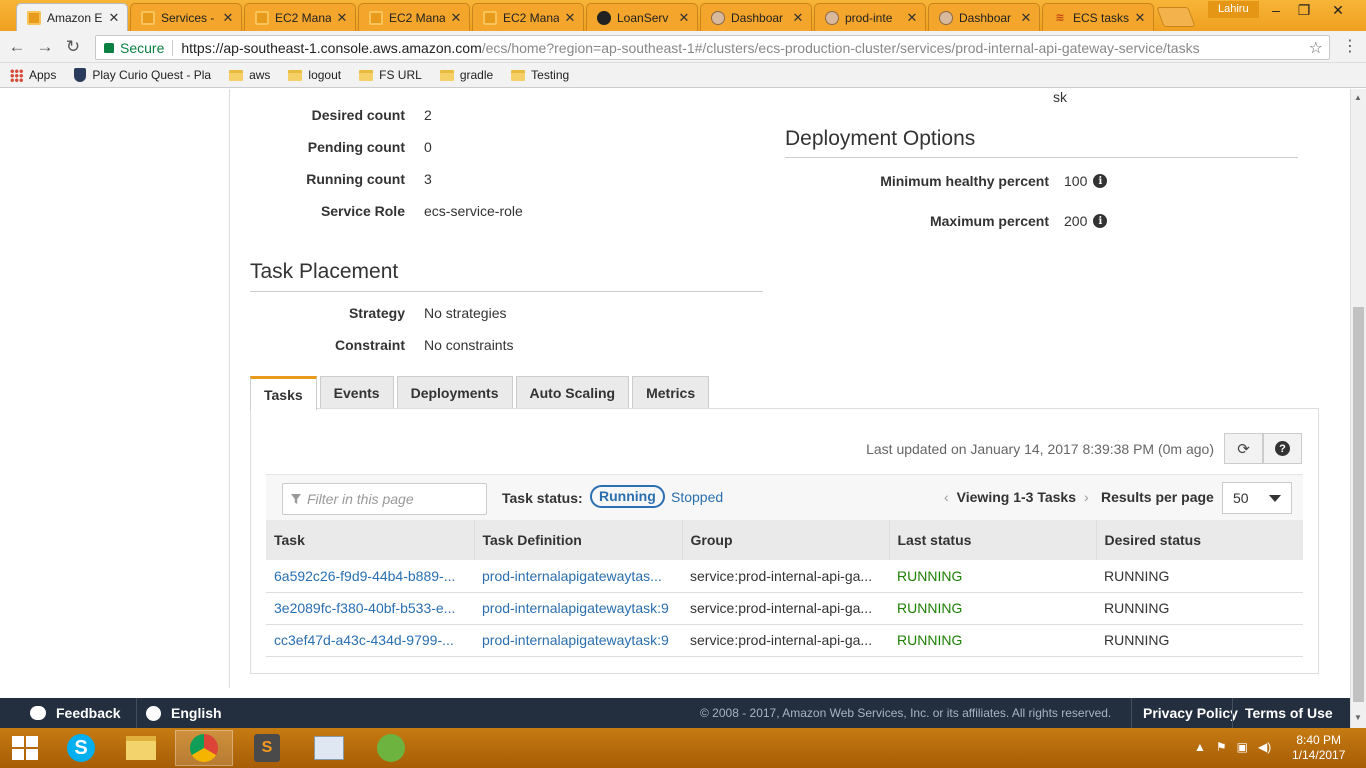  I want to click on tab-auto-scaling: Auto Scaling, so click(572, 392).